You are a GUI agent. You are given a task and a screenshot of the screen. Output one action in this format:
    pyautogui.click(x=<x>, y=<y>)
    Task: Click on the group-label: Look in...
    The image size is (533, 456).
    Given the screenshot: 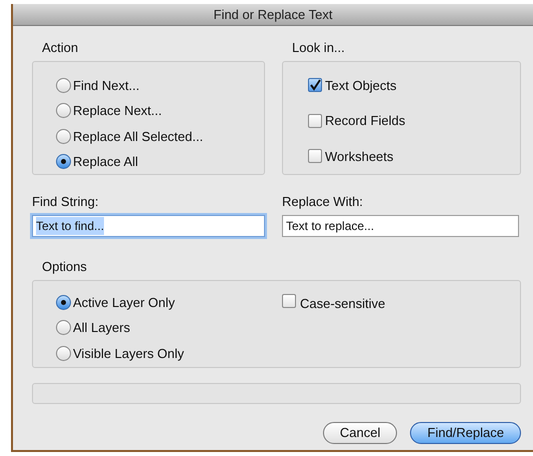 What is the action you would take?
    pyautogui.click(x=319, y=48)
    